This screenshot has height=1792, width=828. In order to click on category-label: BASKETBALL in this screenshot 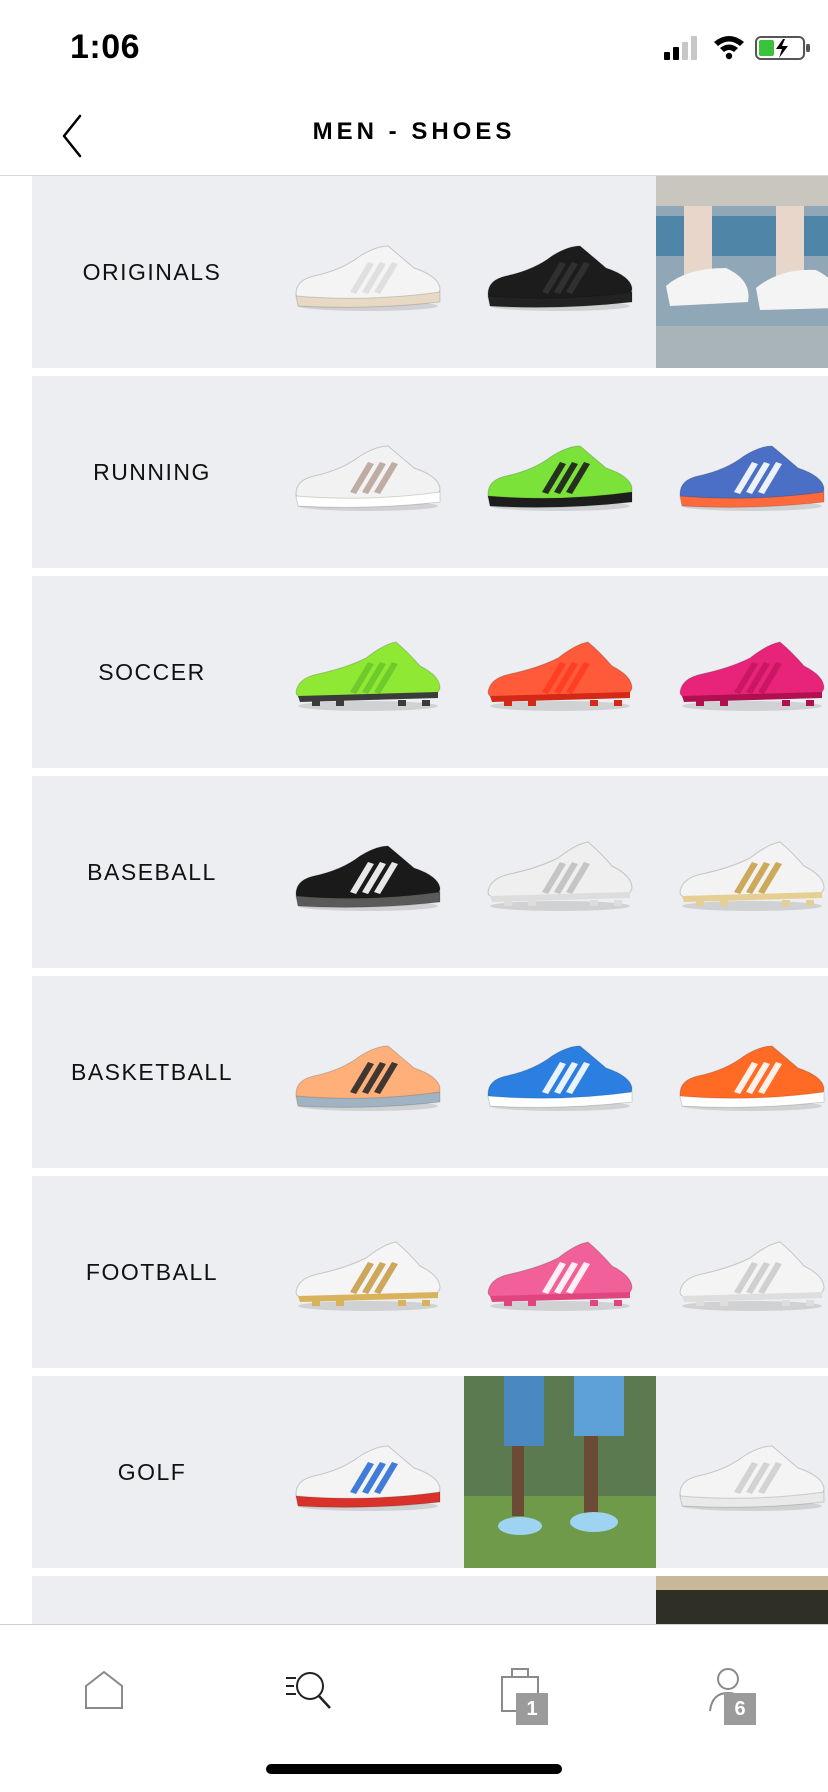, I will do `click(152, 1071)`.